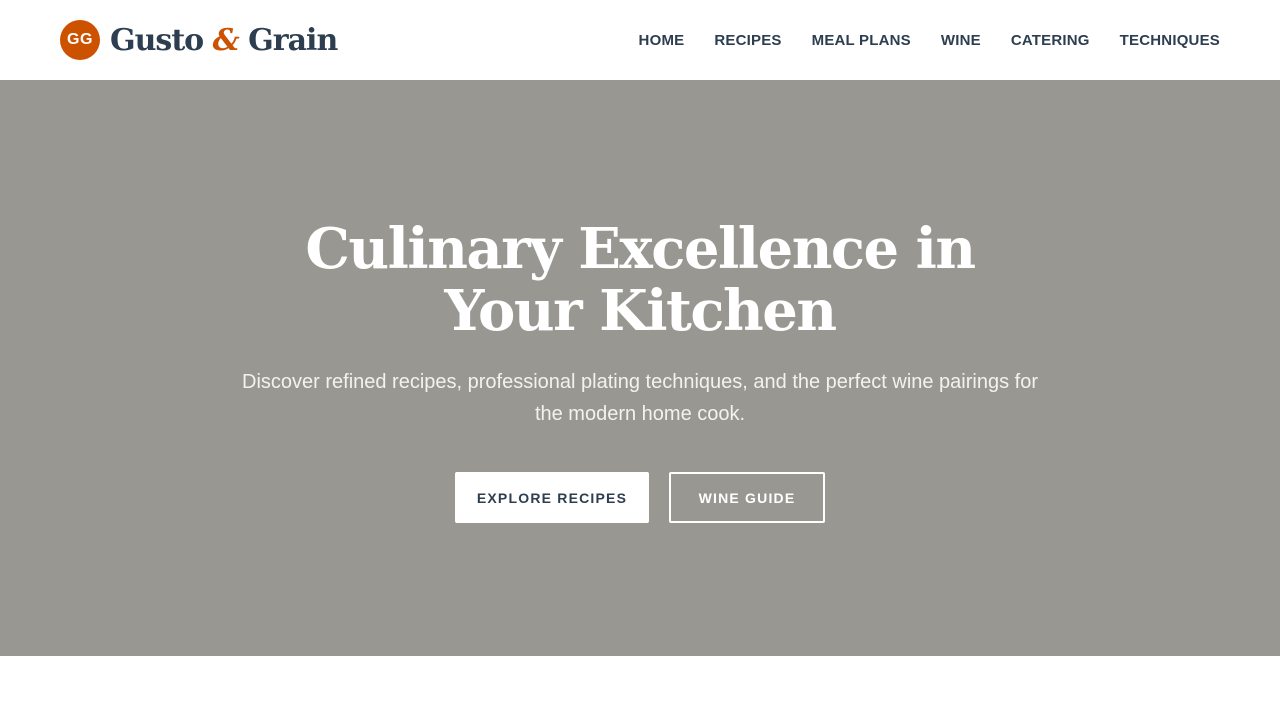 The height and width of the screenshot is (720, 1280). What do you see at coordinates (80, 40) in the screenshot?
I see `logo-badge: GG` at bounding box center [80, 40].